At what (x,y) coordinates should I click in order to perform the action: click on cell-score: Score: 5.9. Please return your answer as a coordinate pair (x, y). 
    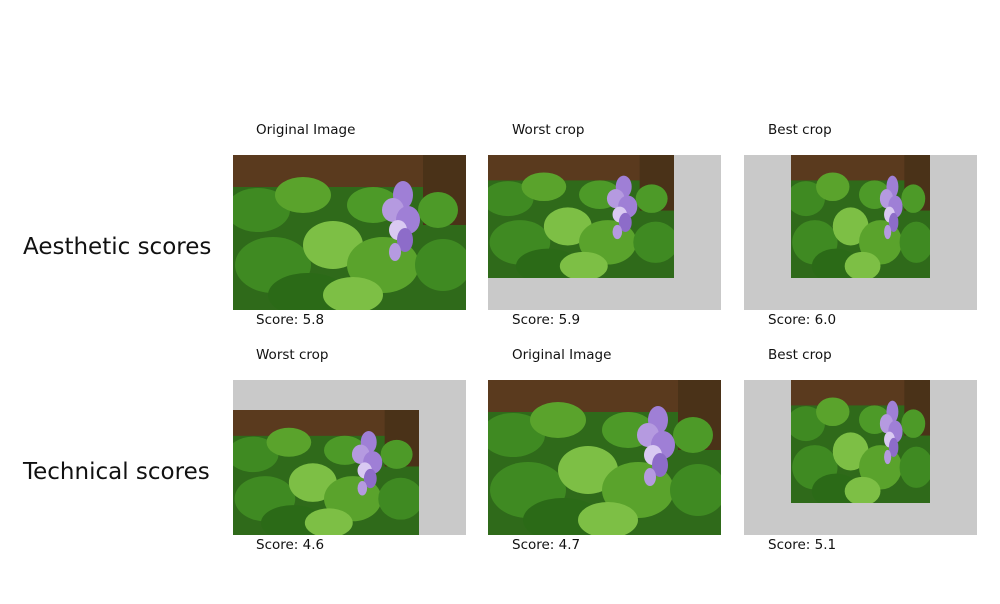
    Looking at the image, I should click on (546, 320).